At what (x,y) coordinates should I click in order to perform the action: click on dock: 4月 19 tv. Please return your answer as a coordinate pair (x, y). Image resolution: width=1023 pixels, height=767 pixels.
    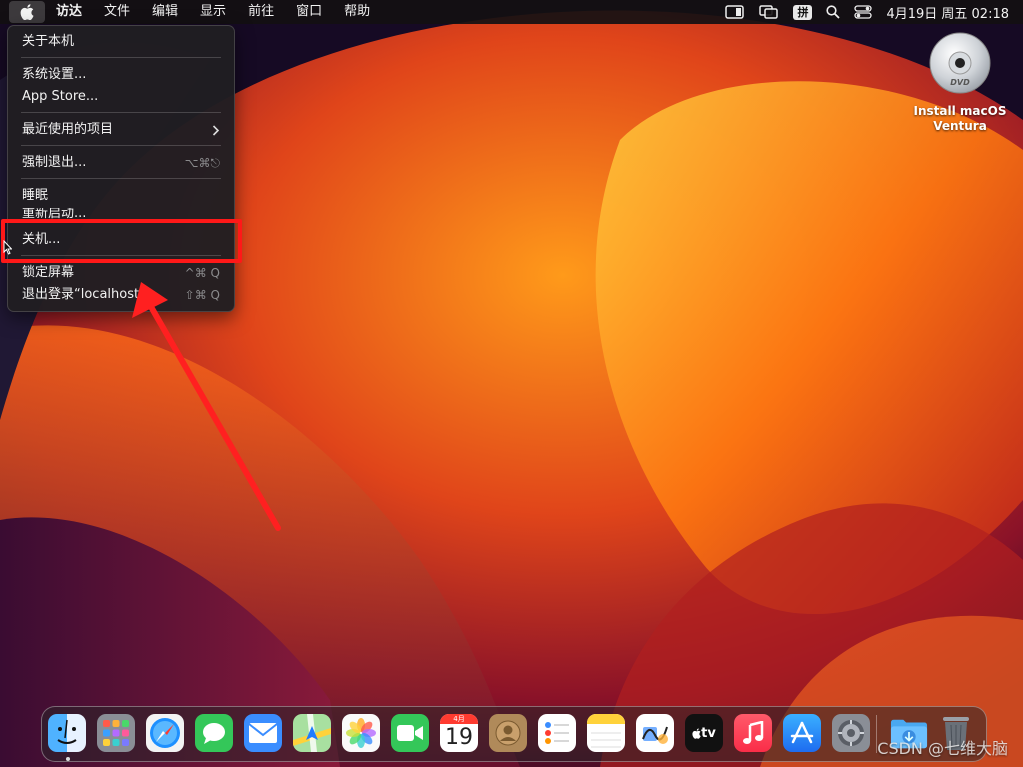
    Looking at the image, I should click on (514, 734).